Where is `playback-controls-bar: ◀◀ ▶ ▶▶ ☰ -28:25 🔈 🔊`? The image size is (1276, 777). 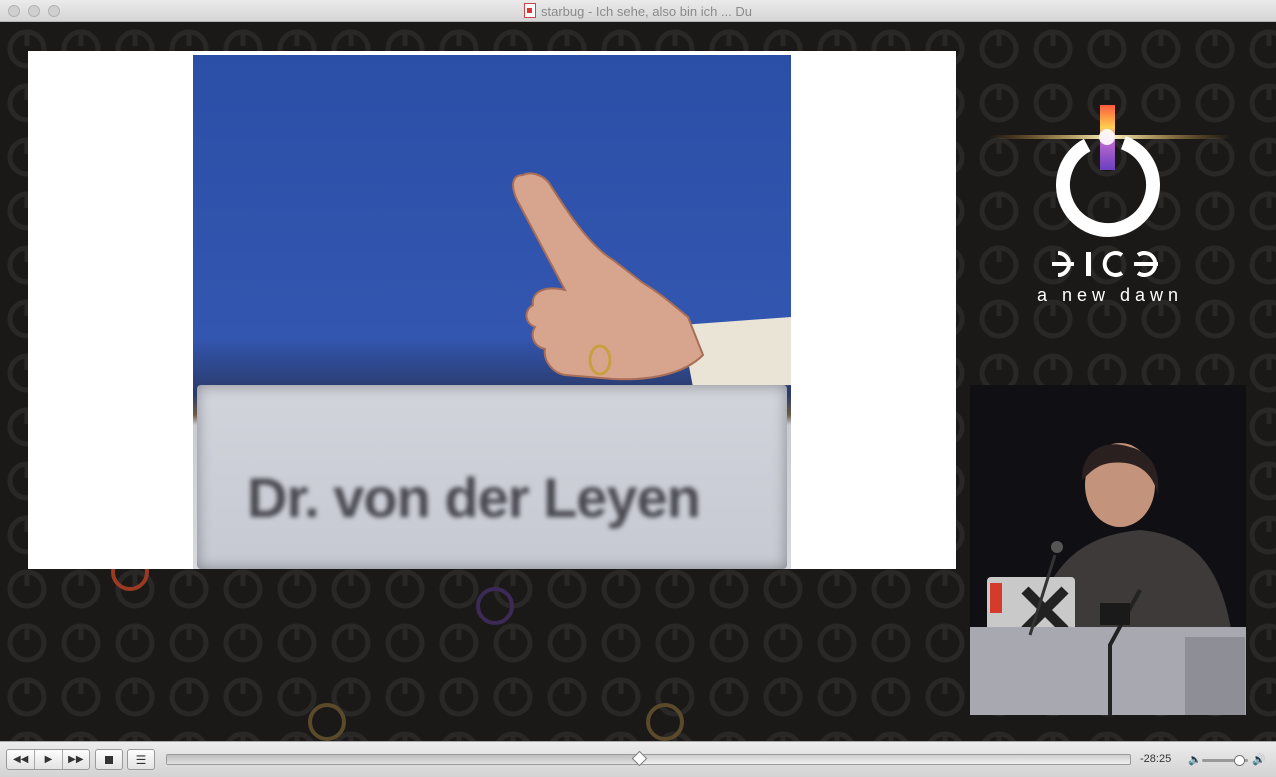
playback-controls-bar: ◀◀ ▶ ▶▶ ☰ -28:25 🔈 🔊 is located at coordinates (638, 759).